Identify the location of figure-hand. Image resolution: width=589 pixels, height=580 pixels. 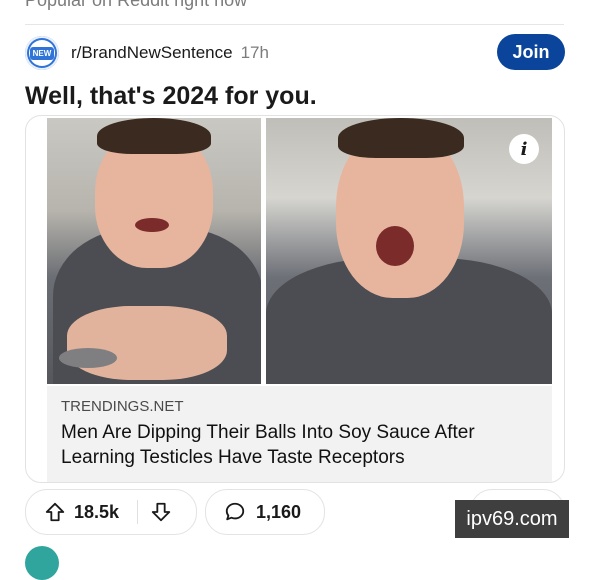
(147, 343).